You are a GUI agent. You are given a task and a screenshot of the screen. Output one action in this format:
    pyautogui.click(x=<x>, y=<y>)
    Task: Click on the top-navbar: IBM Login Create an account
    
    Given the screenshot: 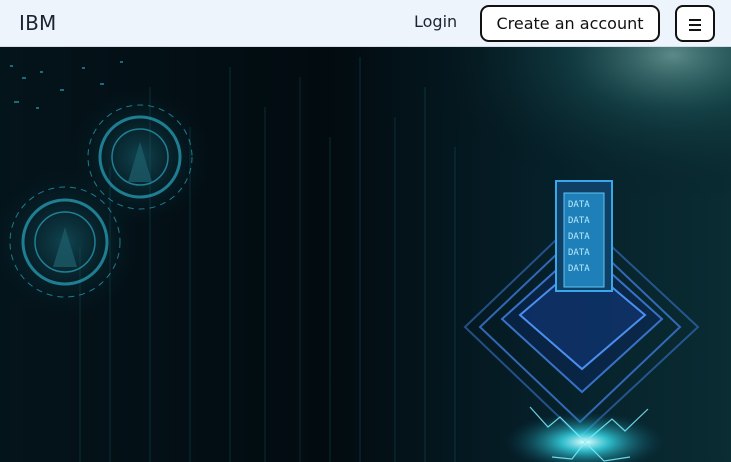 What is the action you would take?
    pyautogui.click(x=365, y=23)
    